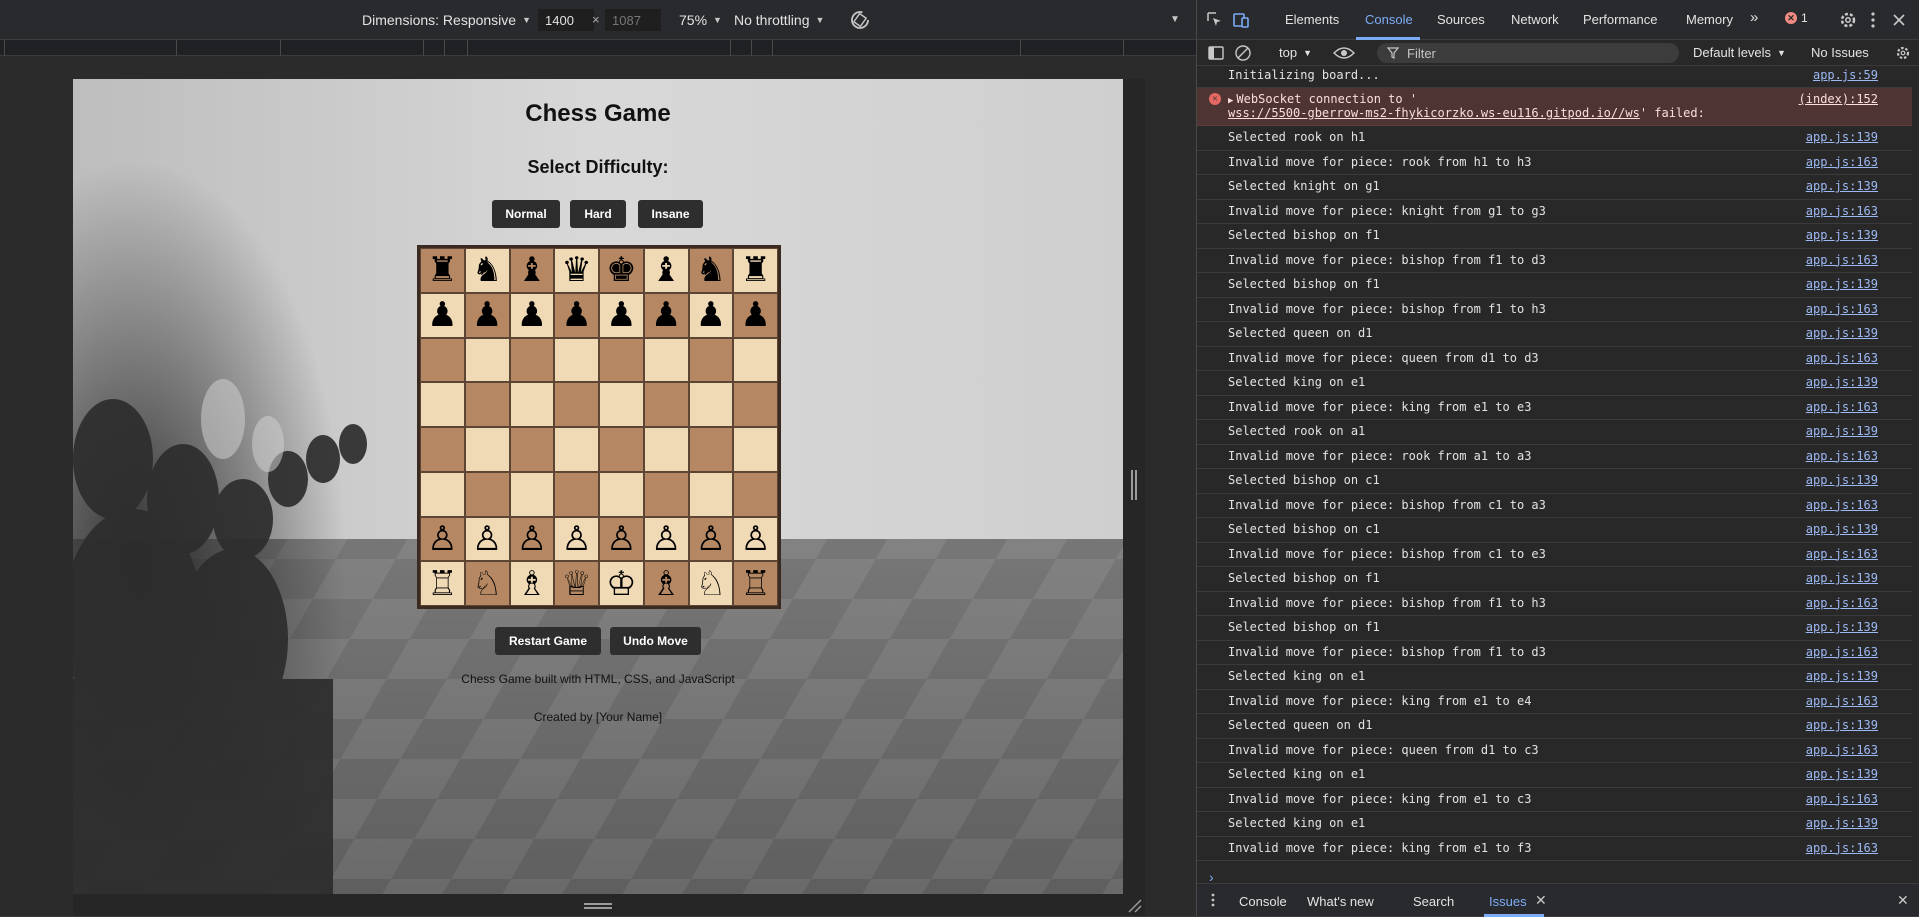 This screenshot has width=1919, height=917. What do you see at coordinates (666, 539) in the screenshot?
I see `board-square-f2: ♙` at bounding box center [666, 539].